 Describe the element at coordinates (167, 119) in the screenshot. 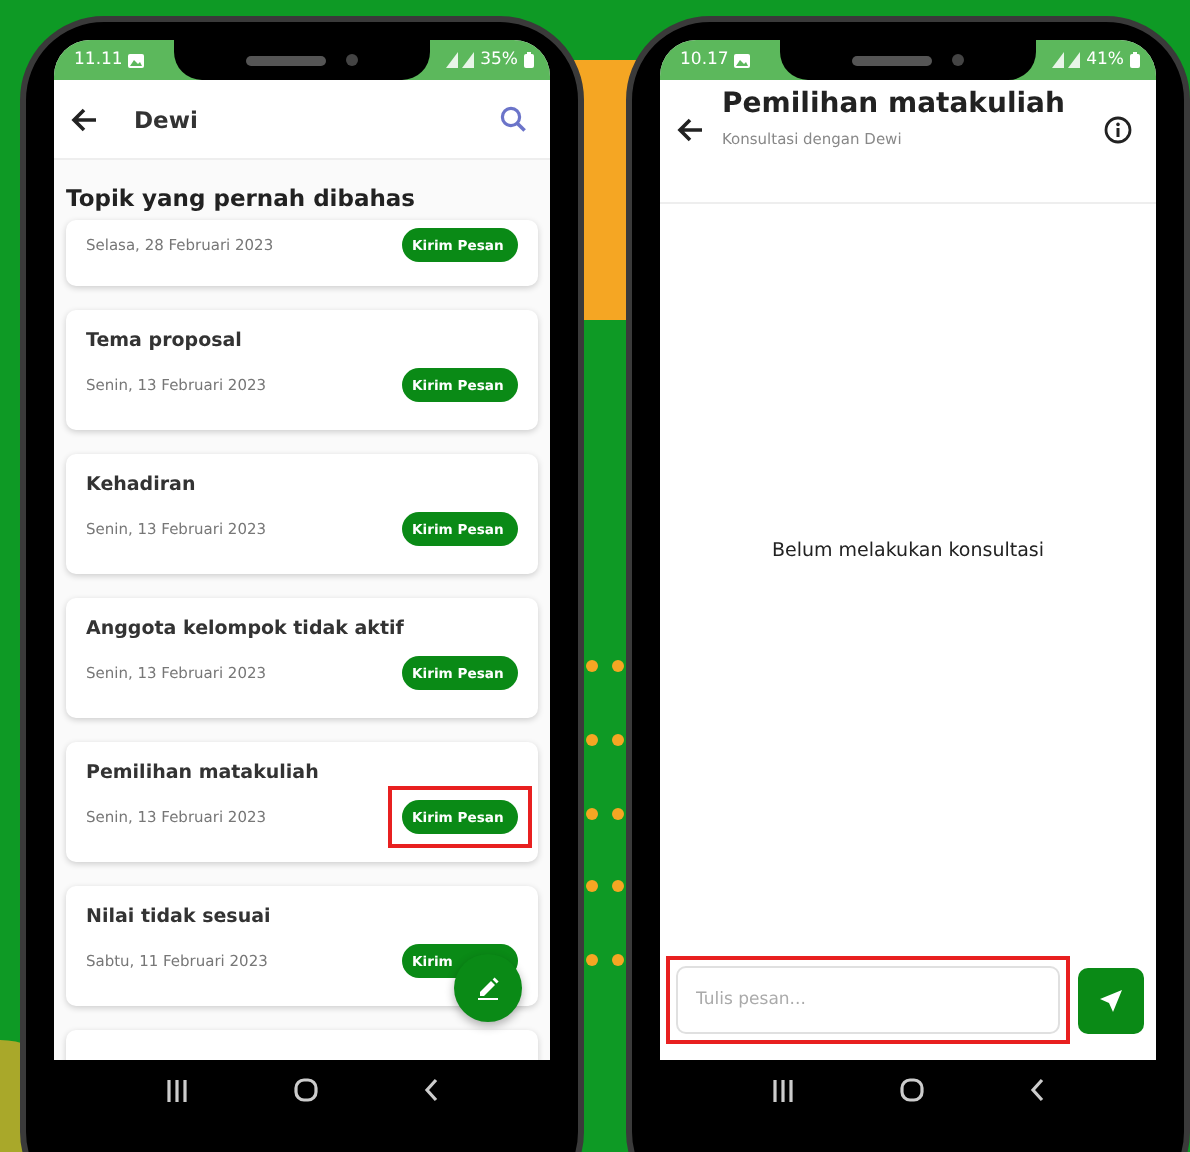

I see `screen-title: Dewi` at that location.